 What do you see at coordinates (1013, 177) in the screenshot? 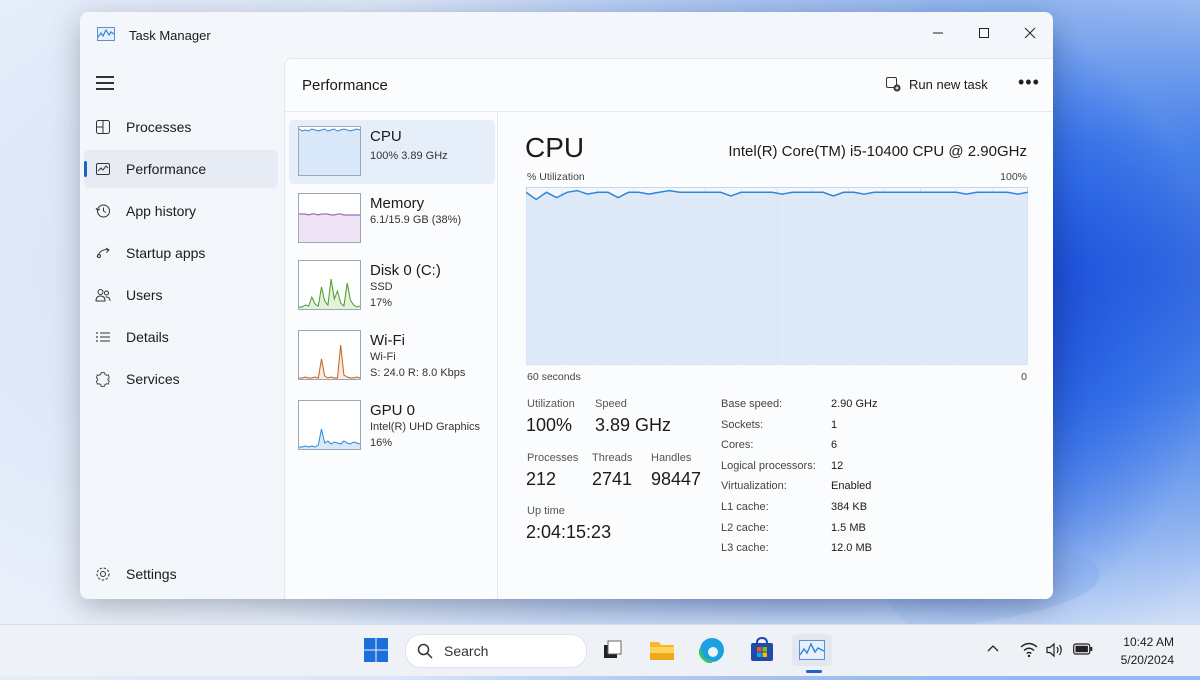
I see `graph-max-label: 100%` at bounding box center [1013, 177].